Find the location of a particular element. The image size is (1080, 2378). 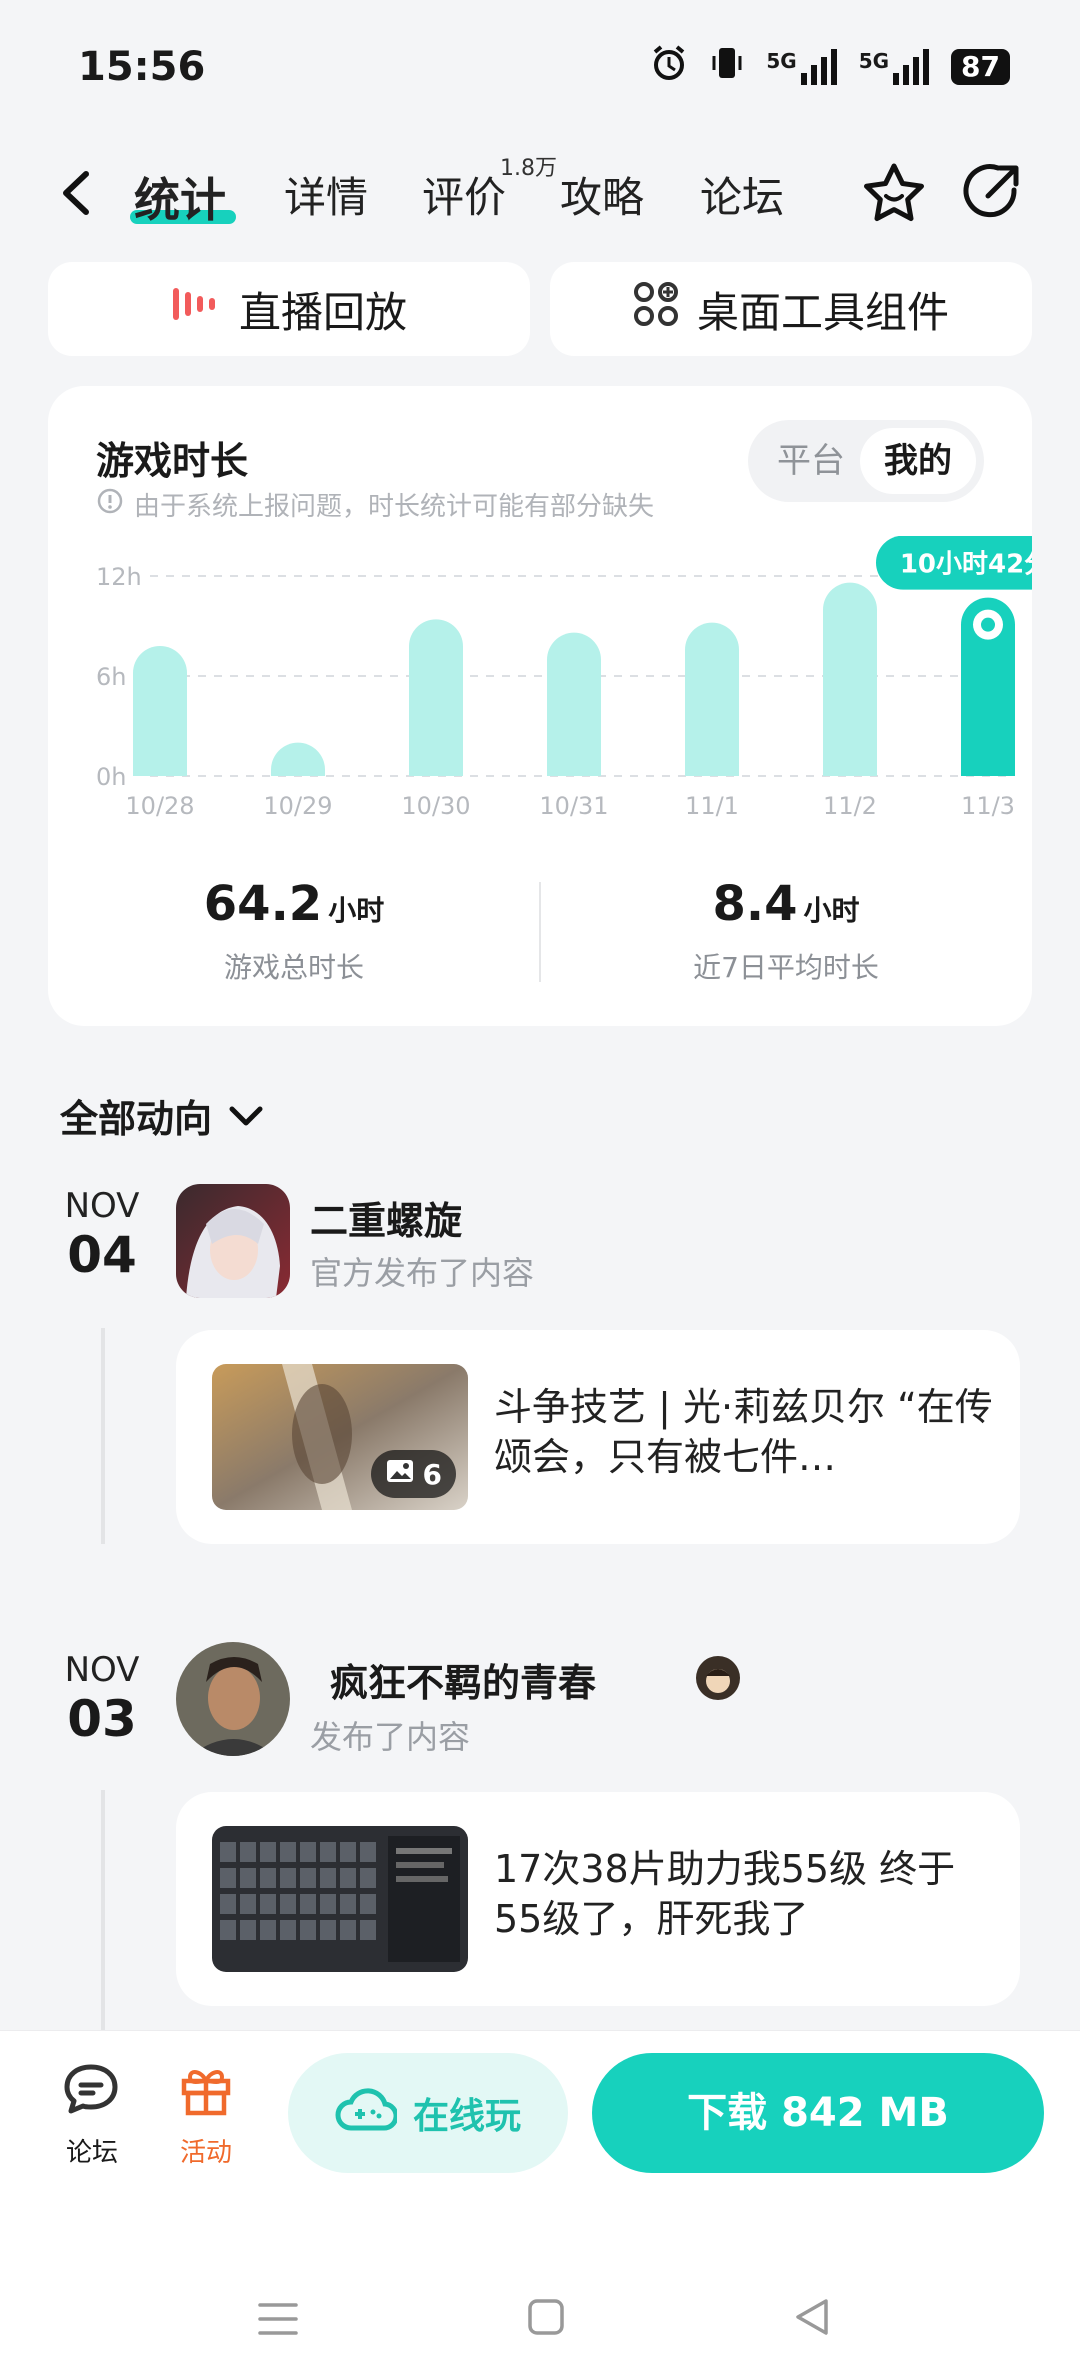

post-date: NOV 04 is located at coordinates (102, 1235).